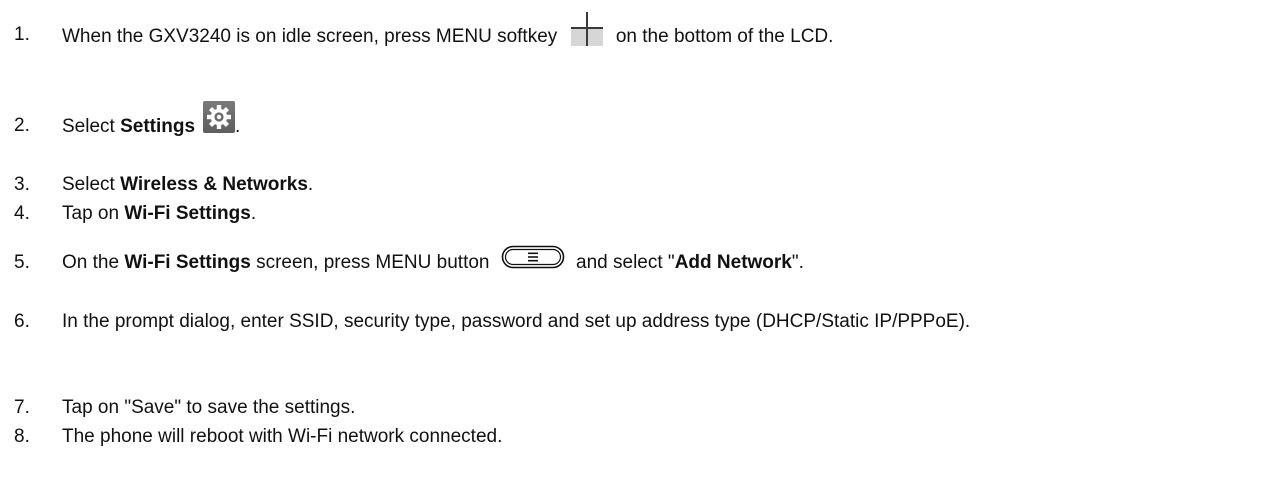 Image resolution: width=1271 pixels, height=487 pixels. What do you see at coordinates (533, 257) in the screenshot?
I see `menu-button-icon` at bounding box center [533, 257].